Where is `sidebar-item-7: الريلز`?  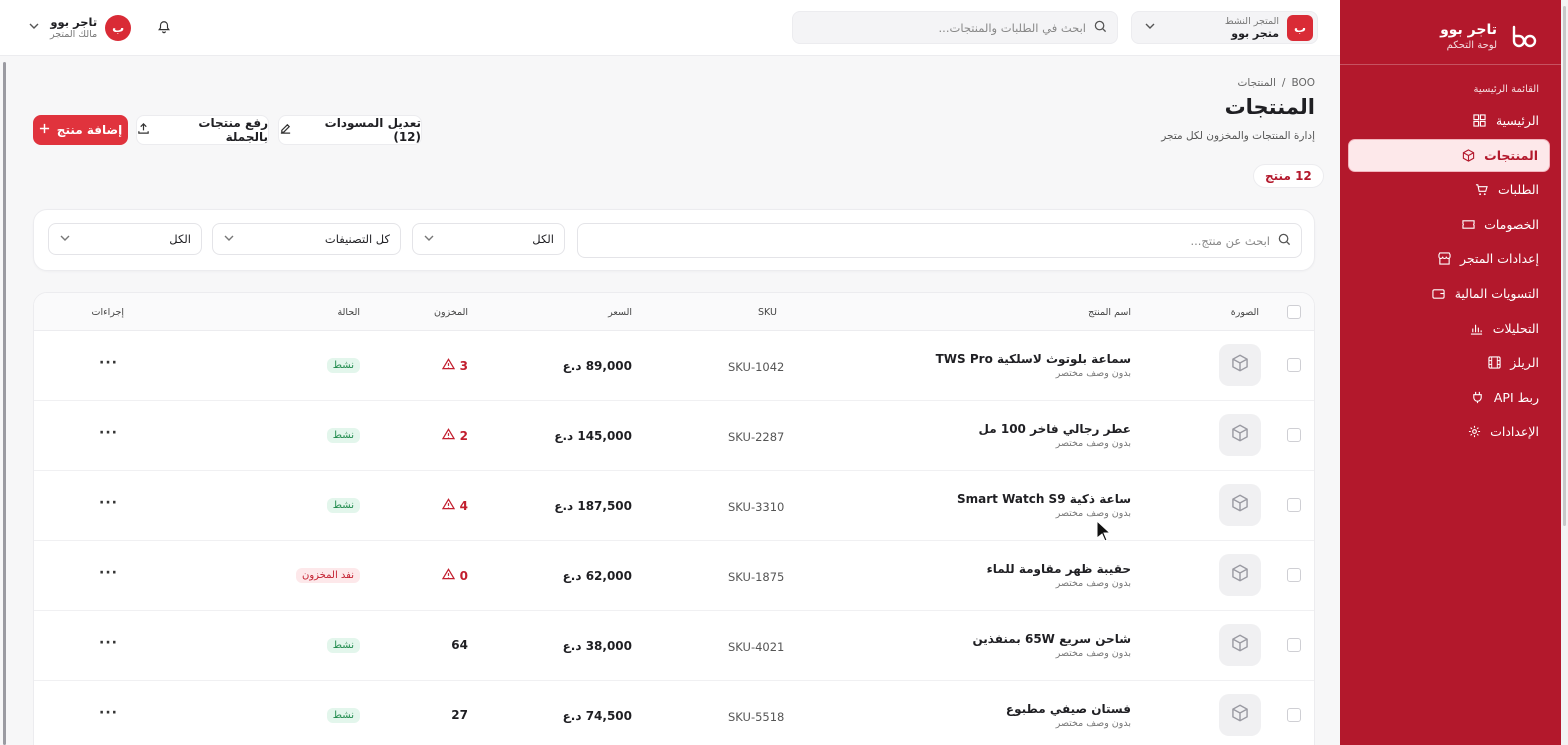
sidebar-item-7: الريلز is located at coordinates (1449, 362).